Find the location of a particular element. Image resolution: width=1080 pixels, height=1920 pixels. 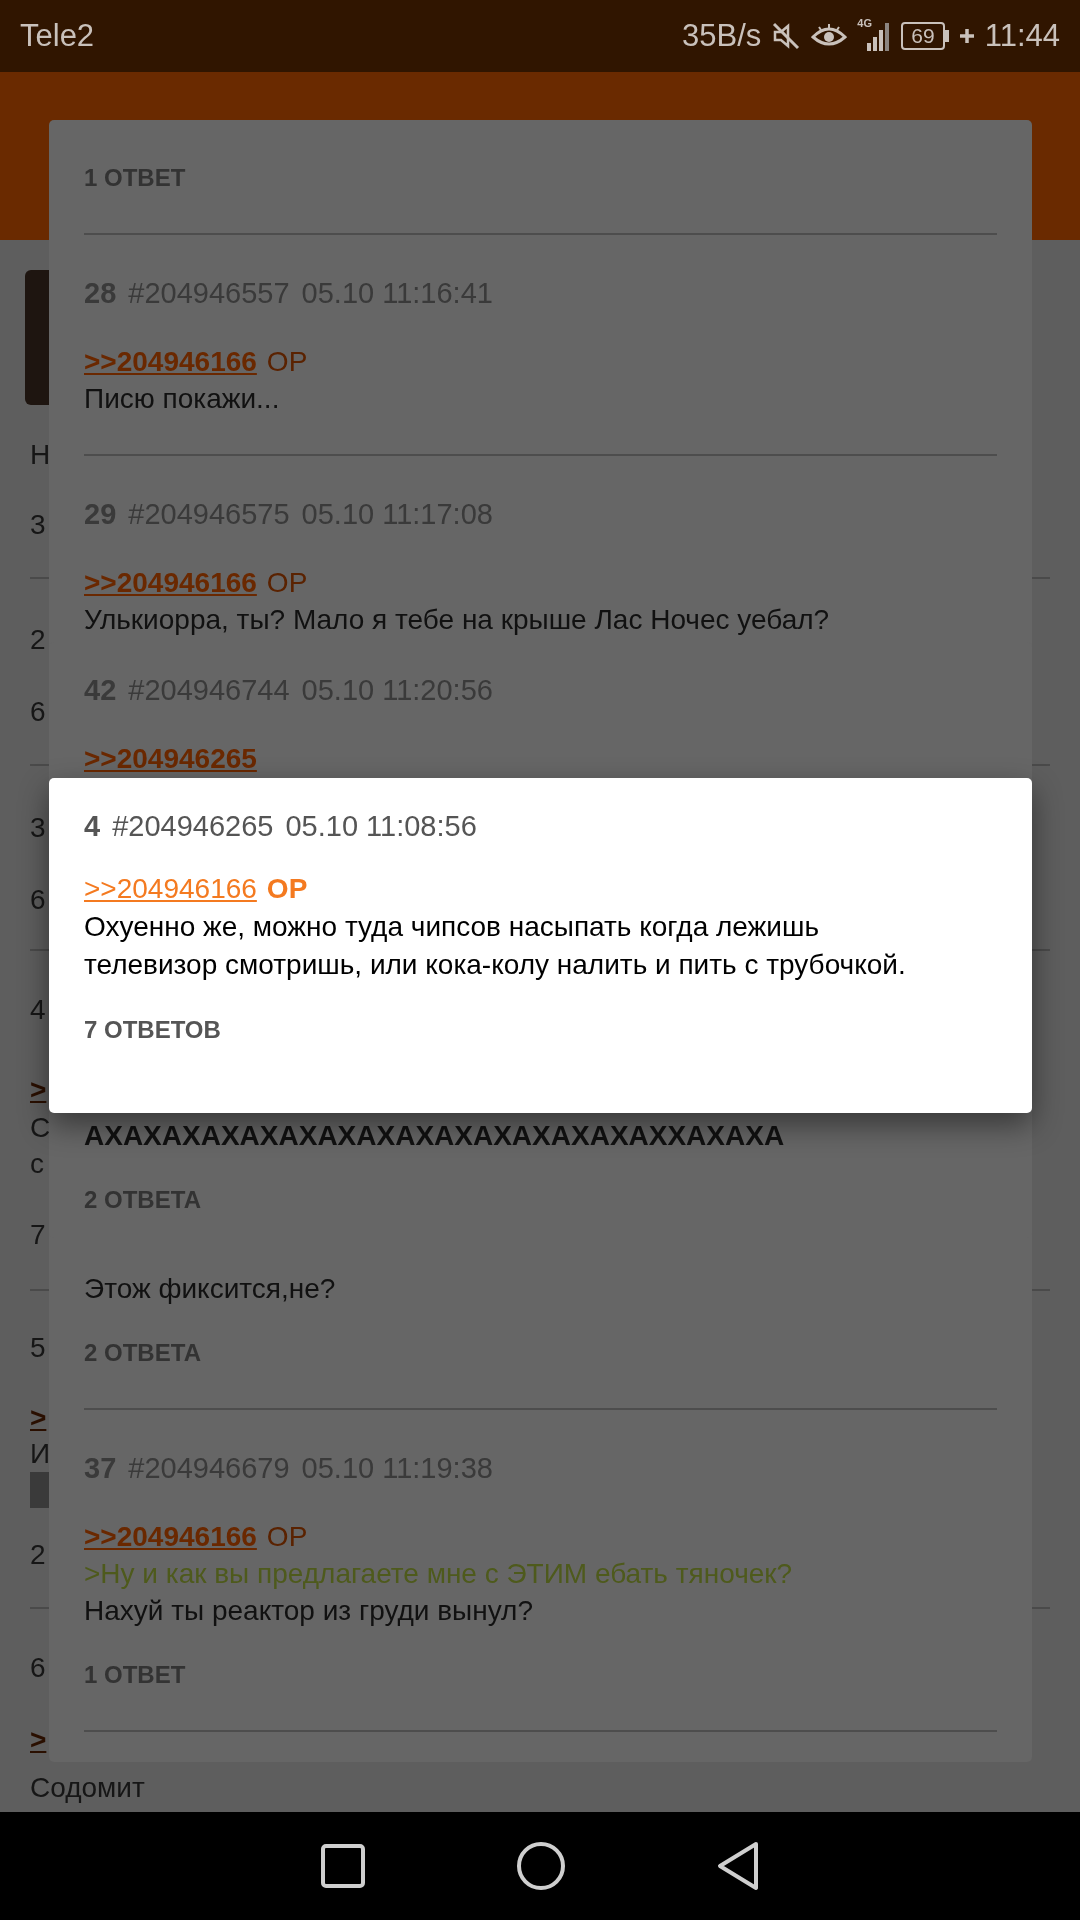

post-text: С is located at coordinates (40, 1128).